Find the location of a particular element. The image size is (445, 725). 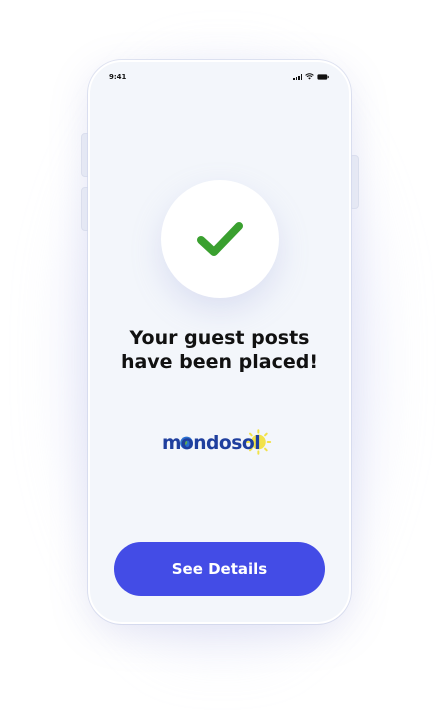

signal-icon is located at coordinates (297, 77).